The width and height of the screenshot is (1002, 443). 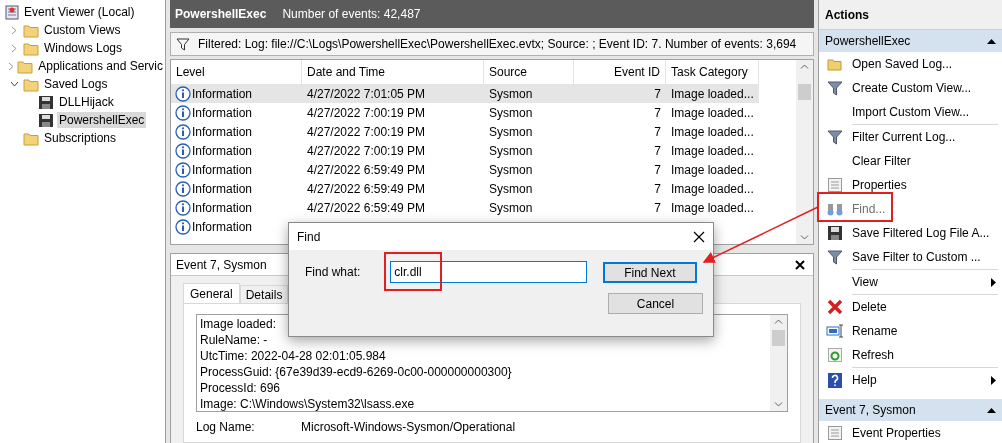 What do you see at coordinates (221, 14) in the screenshot?
I see `log-title: PowershellExec` at bounding box center [221, 14].